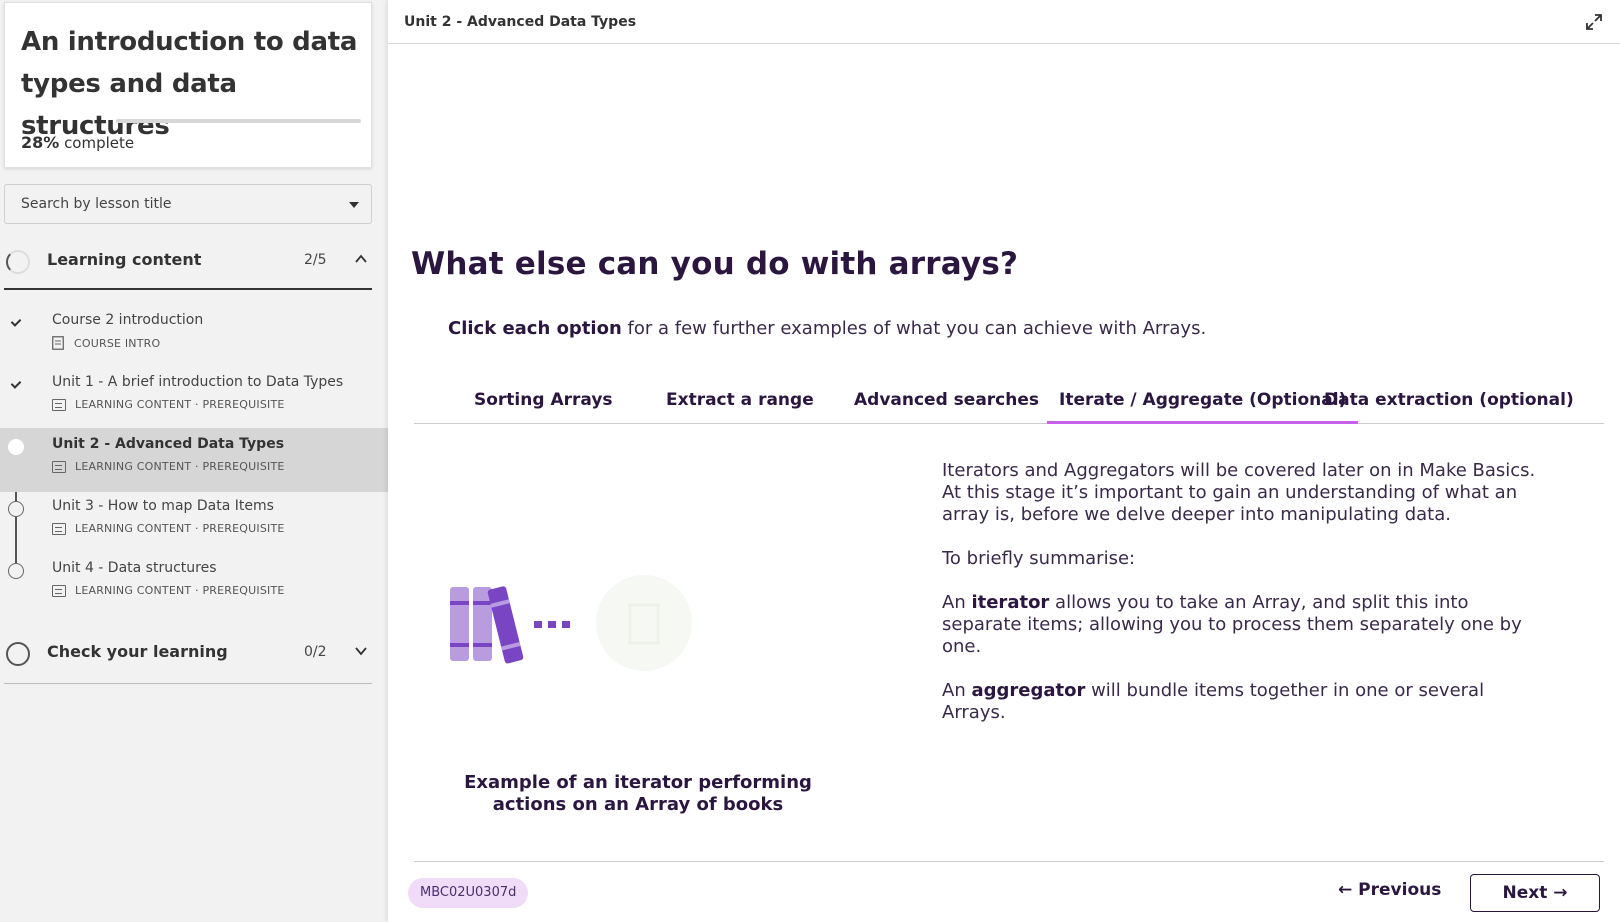 This screenshot has height=922, width=1620. Describe the element at coordinates (1203, 407) in the screenshot. I see `tab-iterate-aggregate: Iterate / Aggregate (Optional)` at that location.